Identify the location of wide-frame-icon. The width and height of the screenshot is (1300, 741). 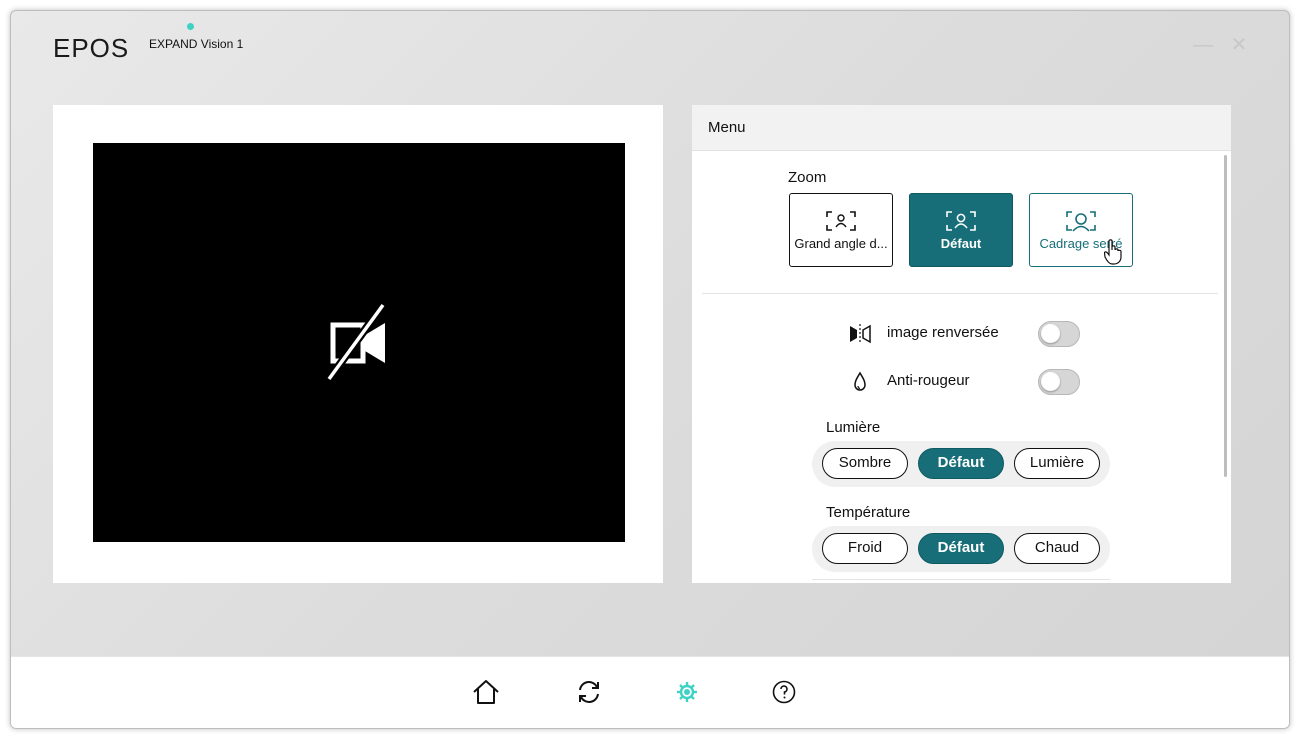
(841, 221).